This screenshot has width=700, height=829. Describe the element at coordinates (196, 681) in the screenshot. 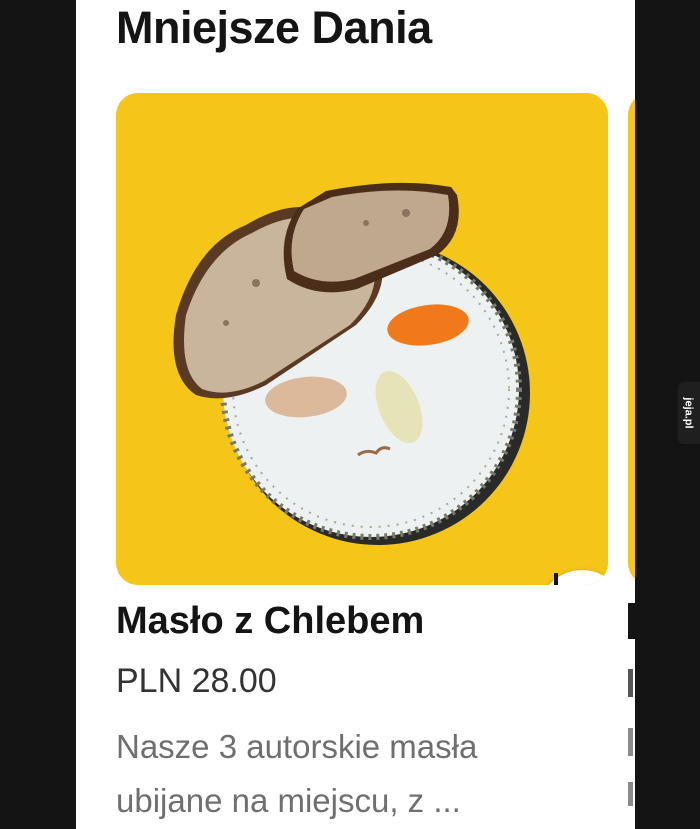

I see `menu-item-price: PLN 28.00` at that location.